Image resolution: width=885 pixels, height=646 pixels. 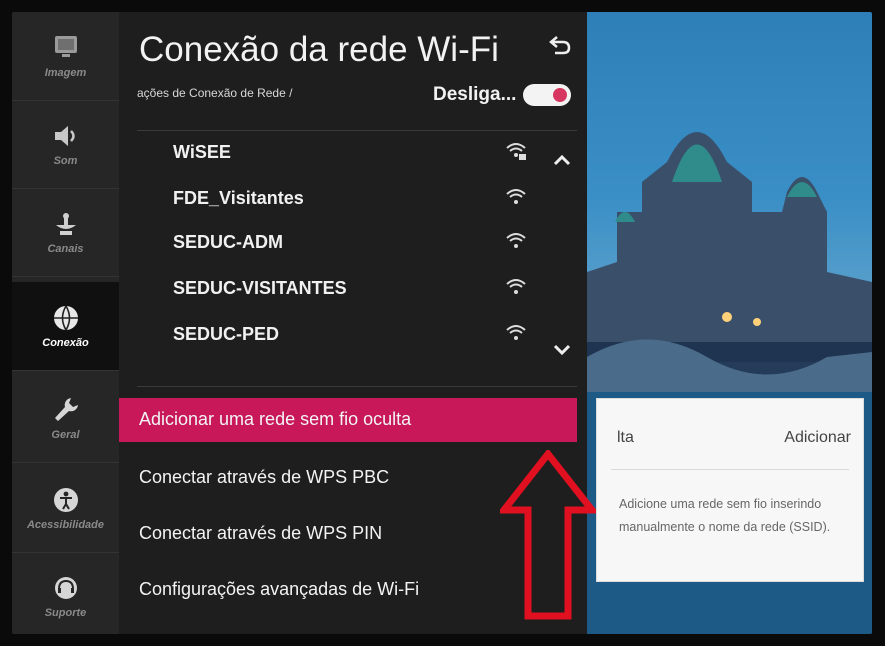 I want to click on network-name: FDE_Visitantes, so click(x=238, y=198).